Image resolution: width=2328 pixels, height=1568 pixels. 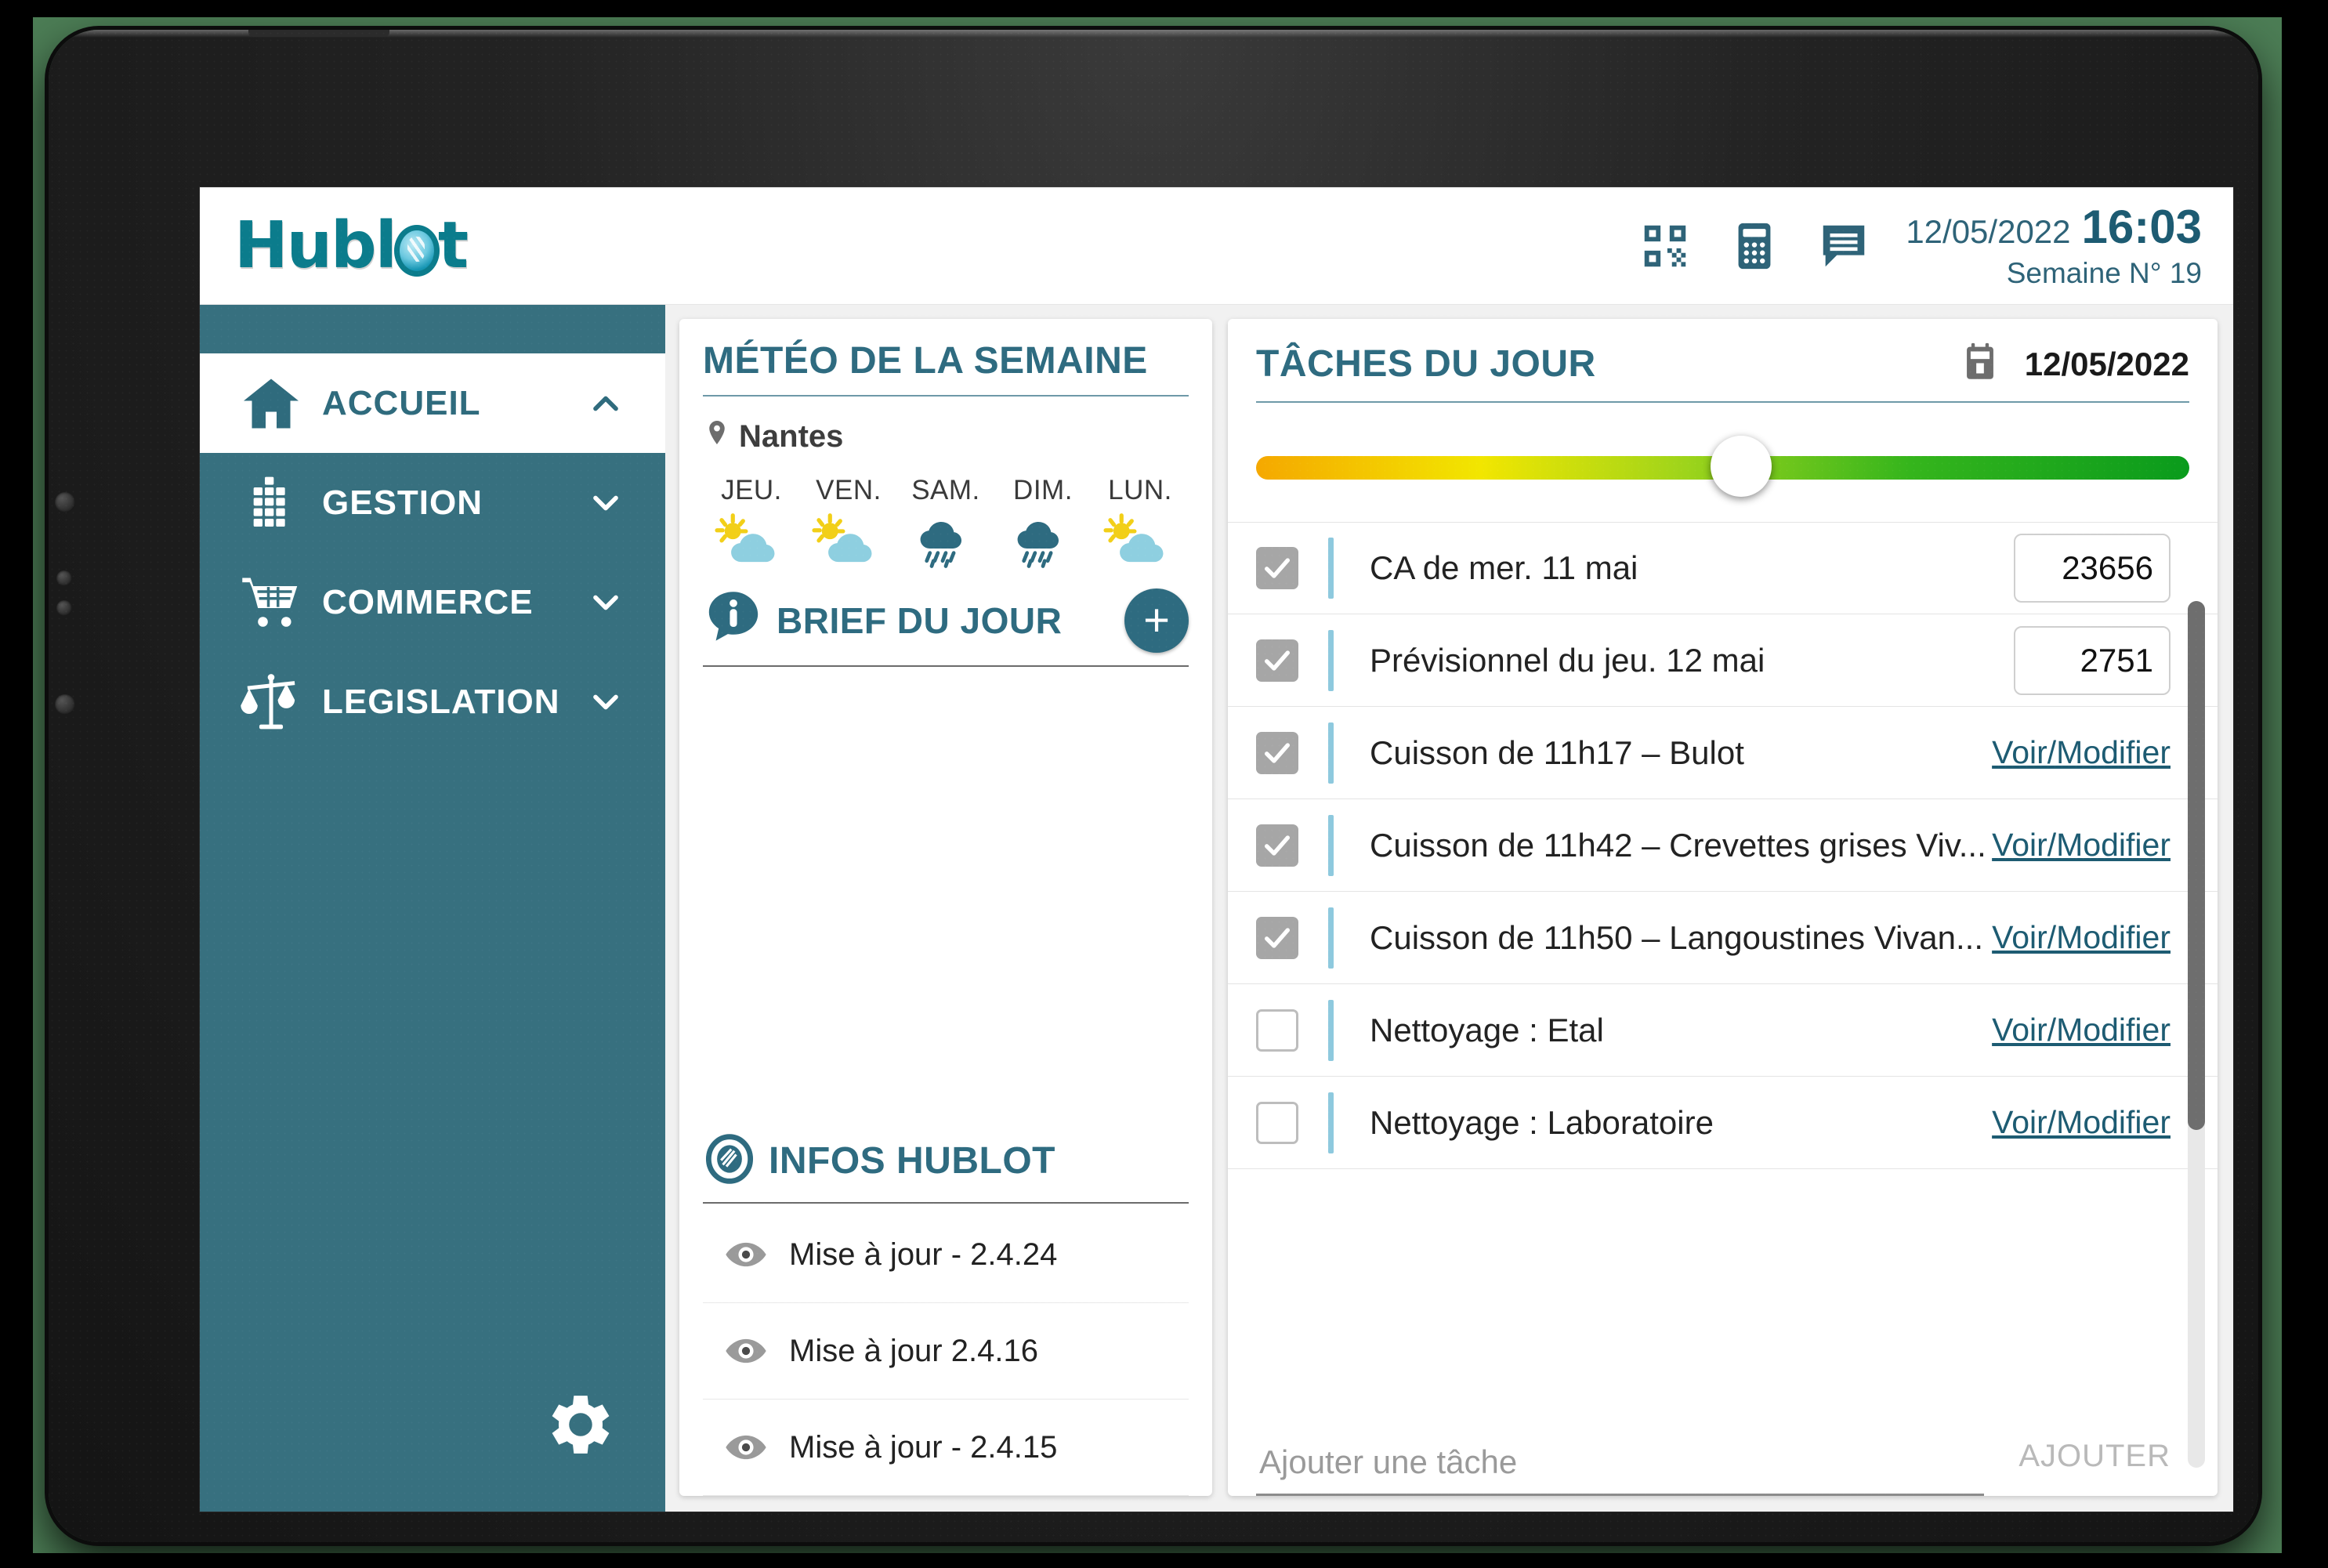 I want to click on calculator-icon, so click(x=1754, y=246).